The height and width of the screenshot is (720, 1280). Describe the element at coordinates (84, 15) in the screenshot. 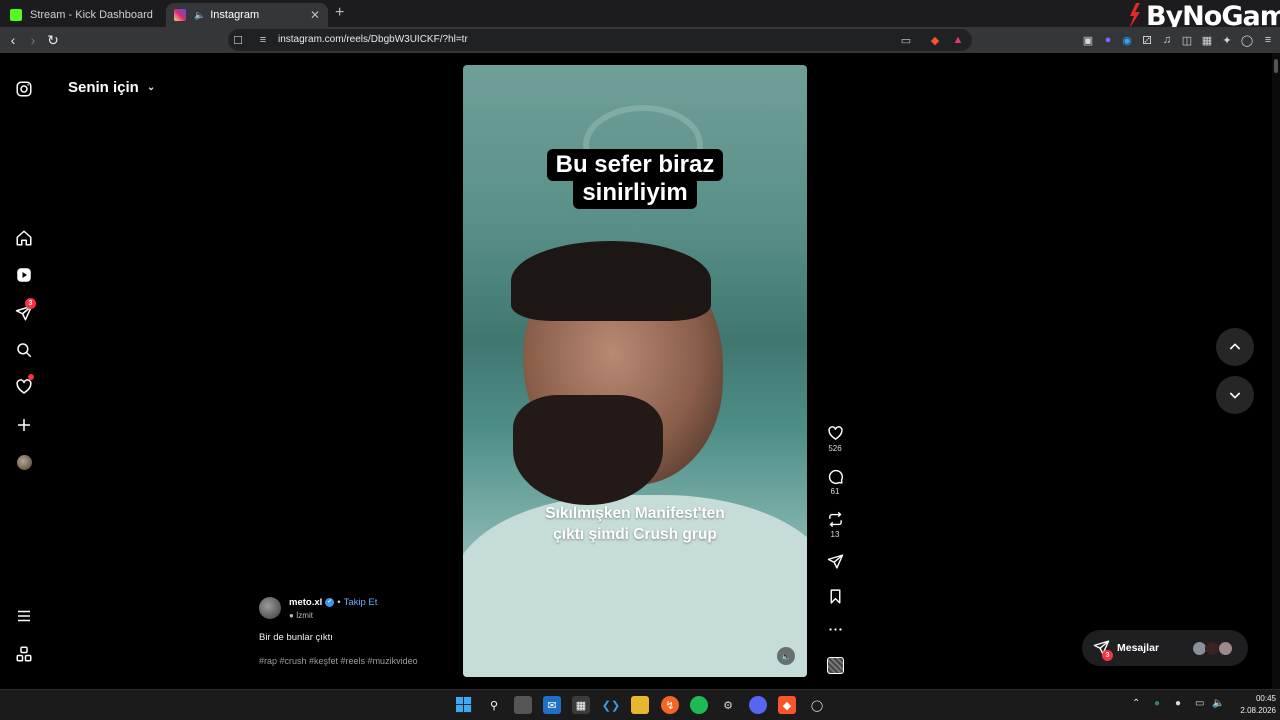

I see `tab-kick-dashboard: Stream - Kick Dashboard` at that location.